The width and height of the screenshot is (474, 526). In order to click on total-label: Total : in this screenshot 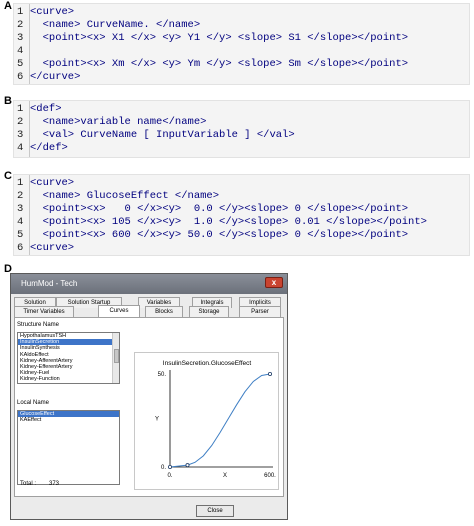, I will do `click(28, 484)`.